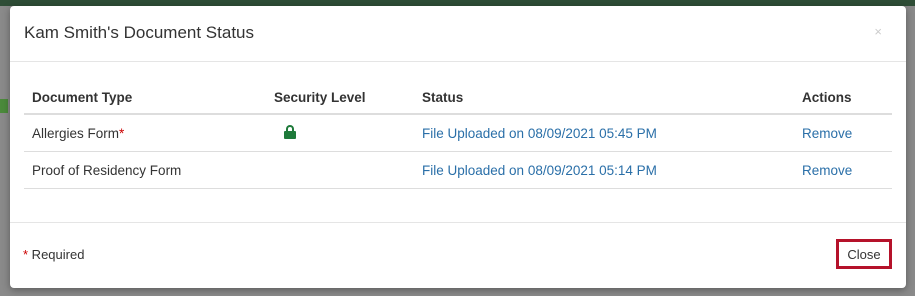 The image size is (915, 296). Describe the element at coordinates (145, 133) in the screenshot. I see `document-type-cell: Allergies Form*` at that location.